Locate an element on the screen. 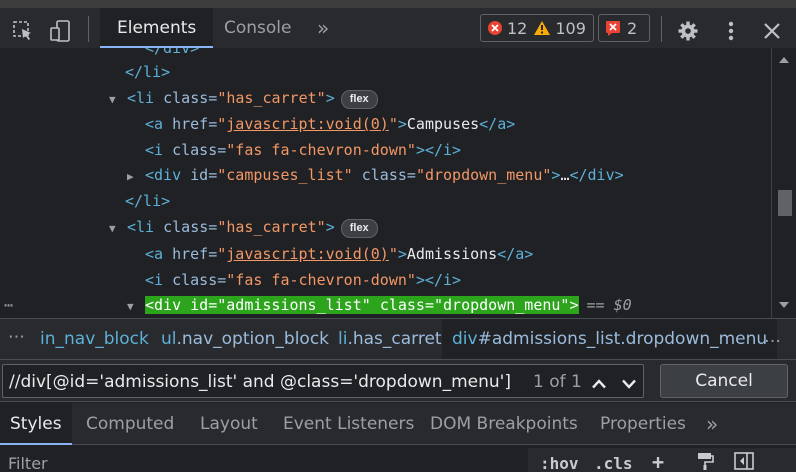 Image resolution: width=796 pixels, height=472 pixels. chevron-up-icon is located at coordinates (599, 384).